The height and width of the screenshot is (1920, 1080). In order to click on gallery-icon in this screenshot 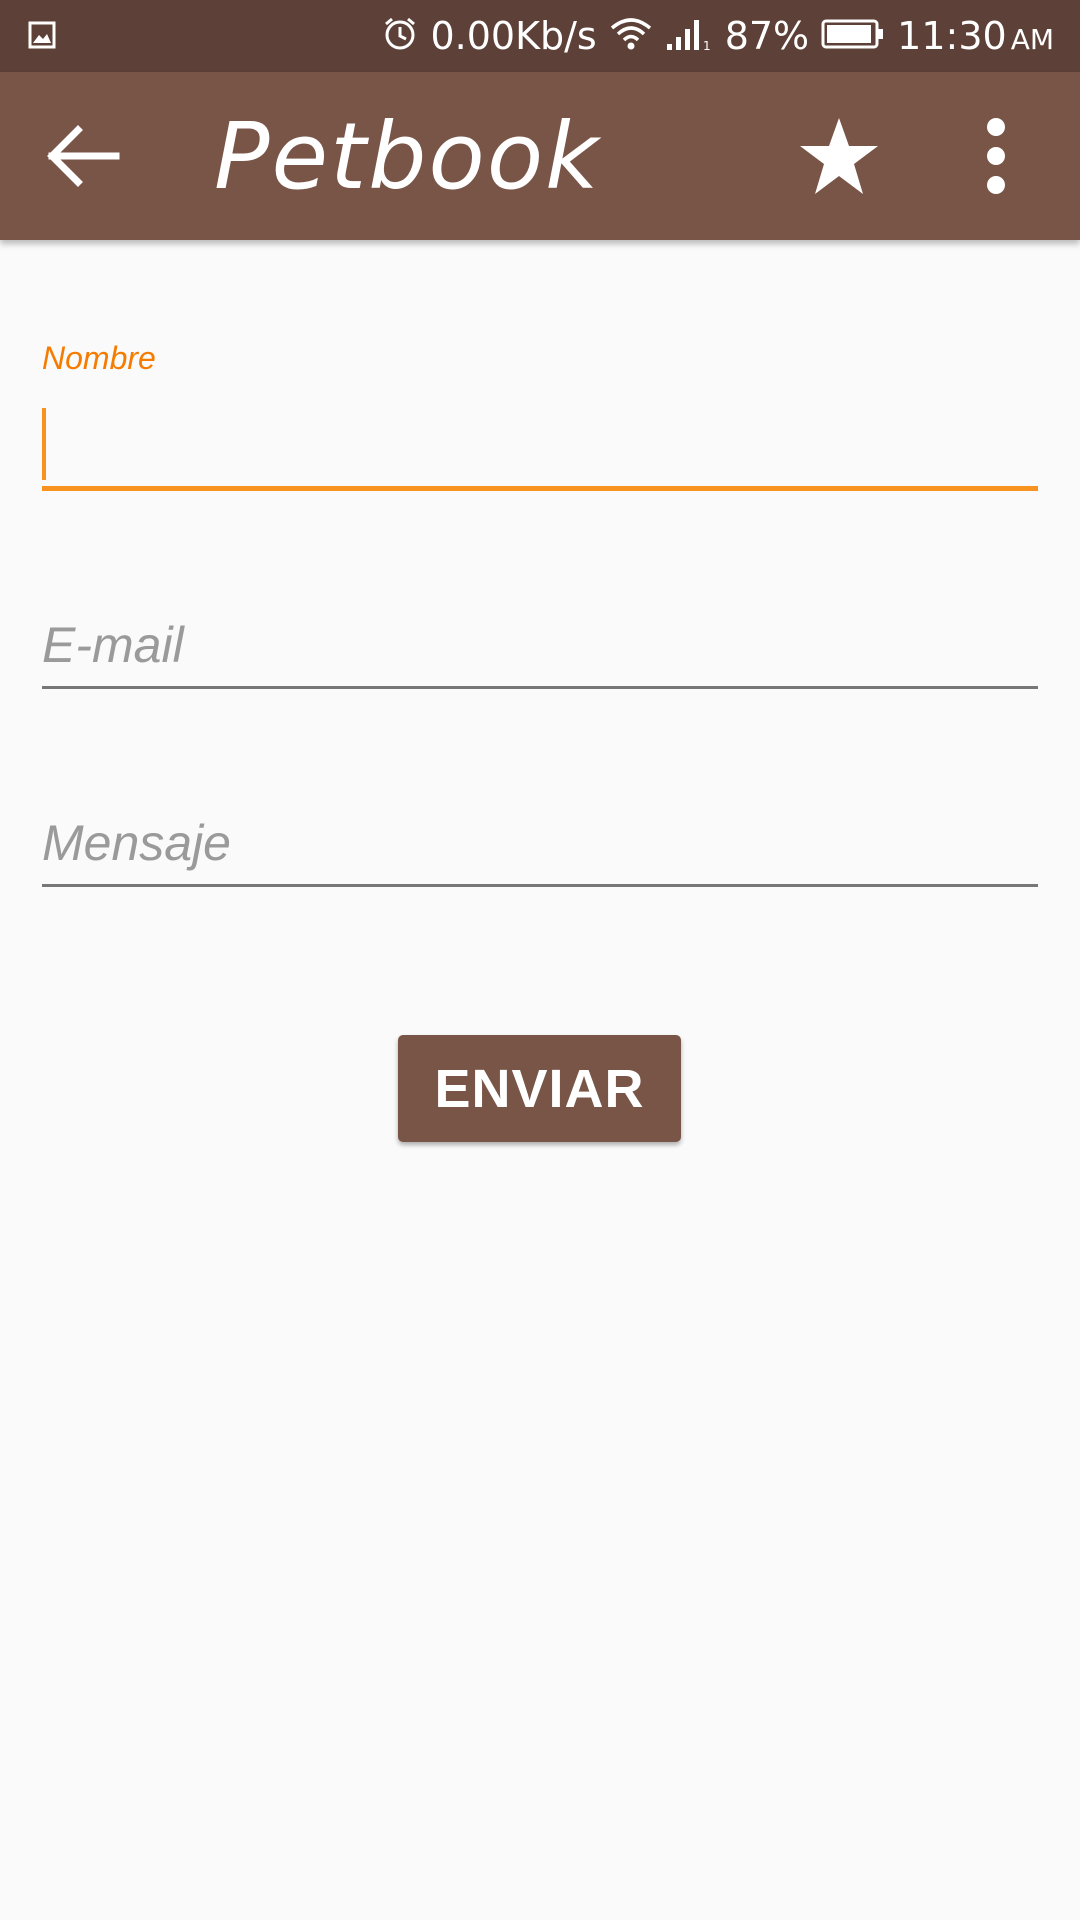, I will do `click(42, 35)`.